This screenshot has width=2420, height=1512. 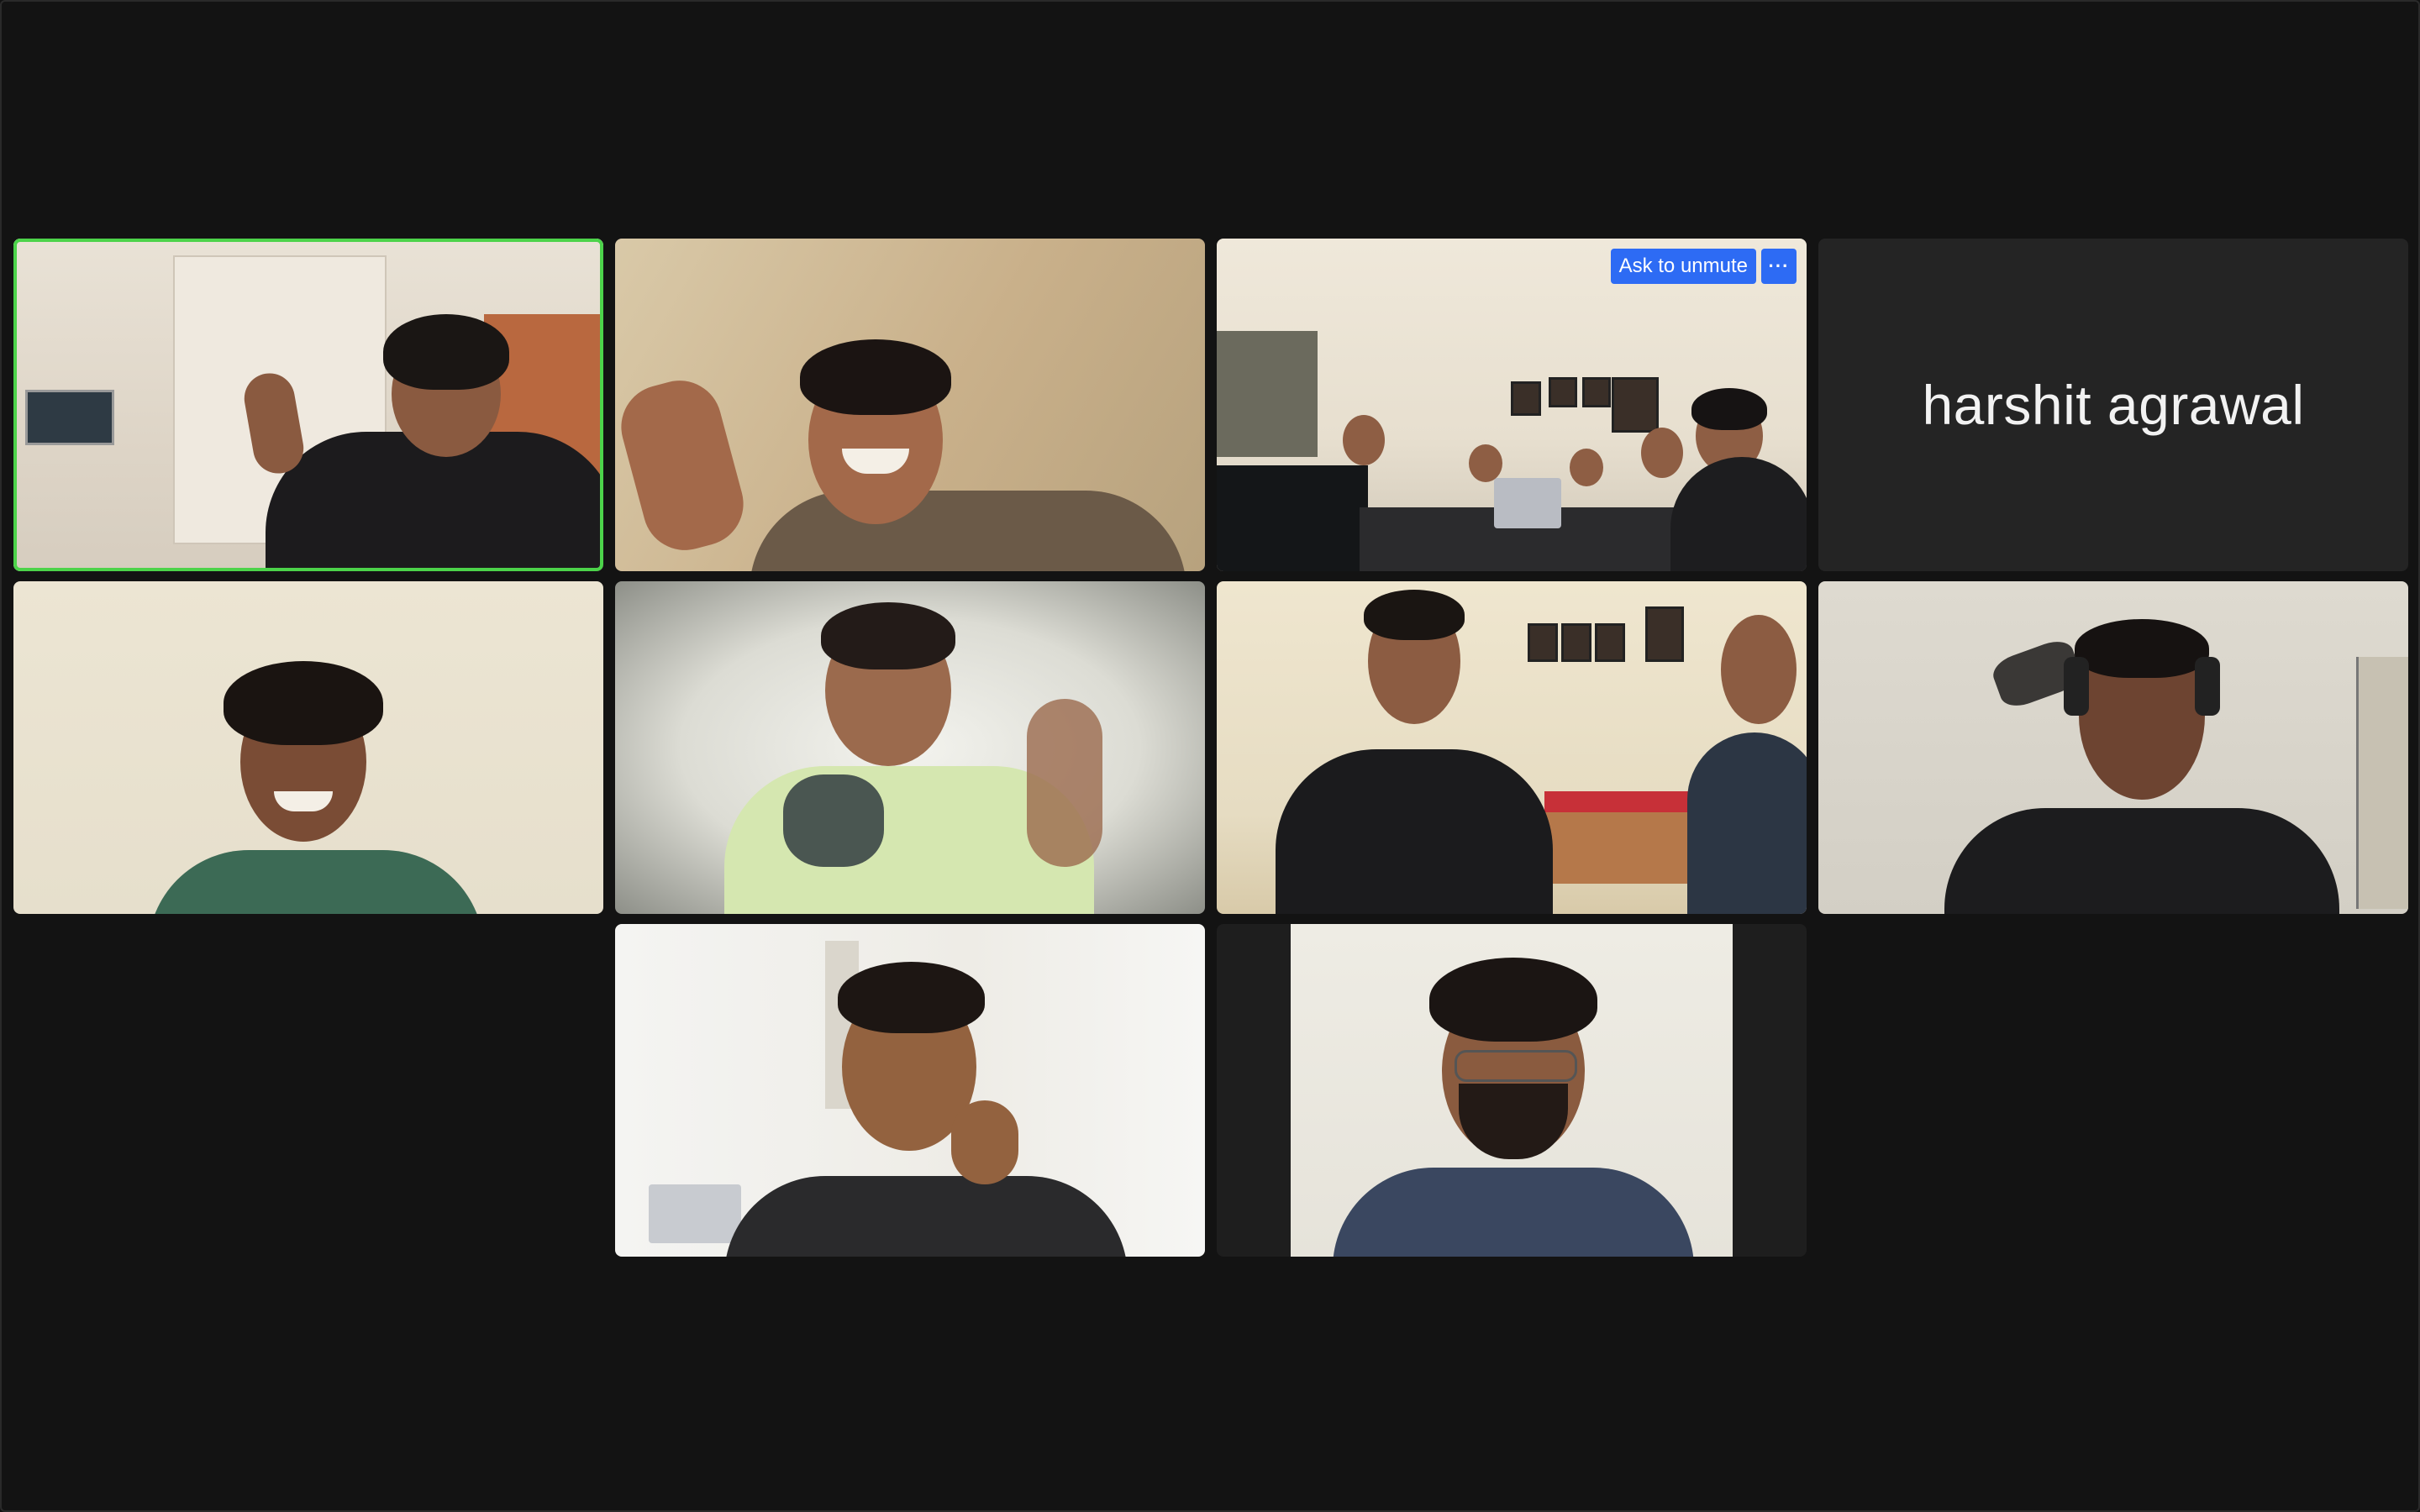 I want to click on tile-controls: Ask to unmute ···, so click(x=1704, y=266).